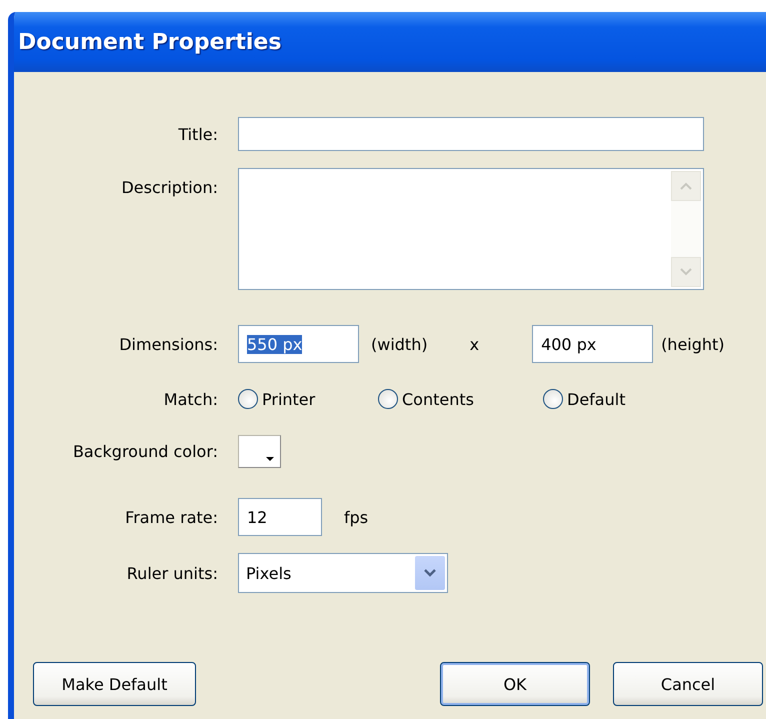 The image size is (766, 719). Describe the element at coordinates (693, 344) in the screenshot. I see `unit-label: (height)` at that location.